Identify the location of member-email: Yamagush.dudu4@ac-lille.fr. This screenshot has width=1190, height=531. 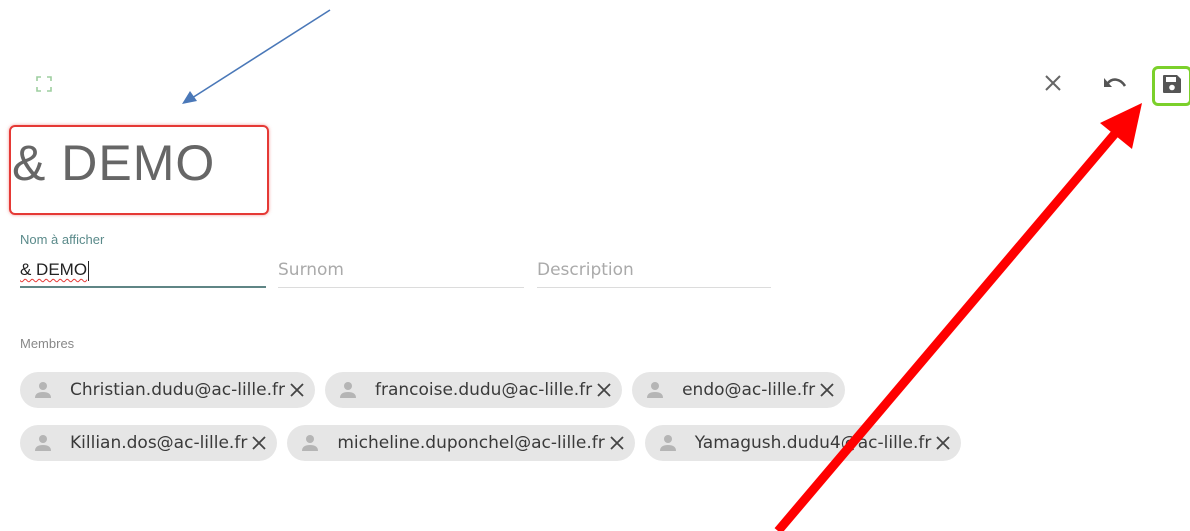
(813, 443).